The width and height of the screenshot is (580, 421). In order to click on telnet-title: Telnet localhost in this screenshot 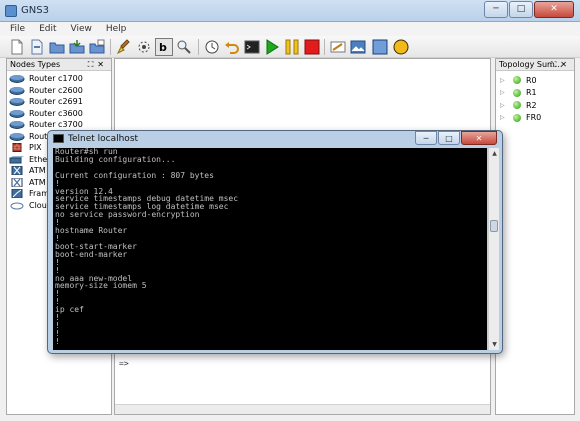, I will do `click(103, 139)`.